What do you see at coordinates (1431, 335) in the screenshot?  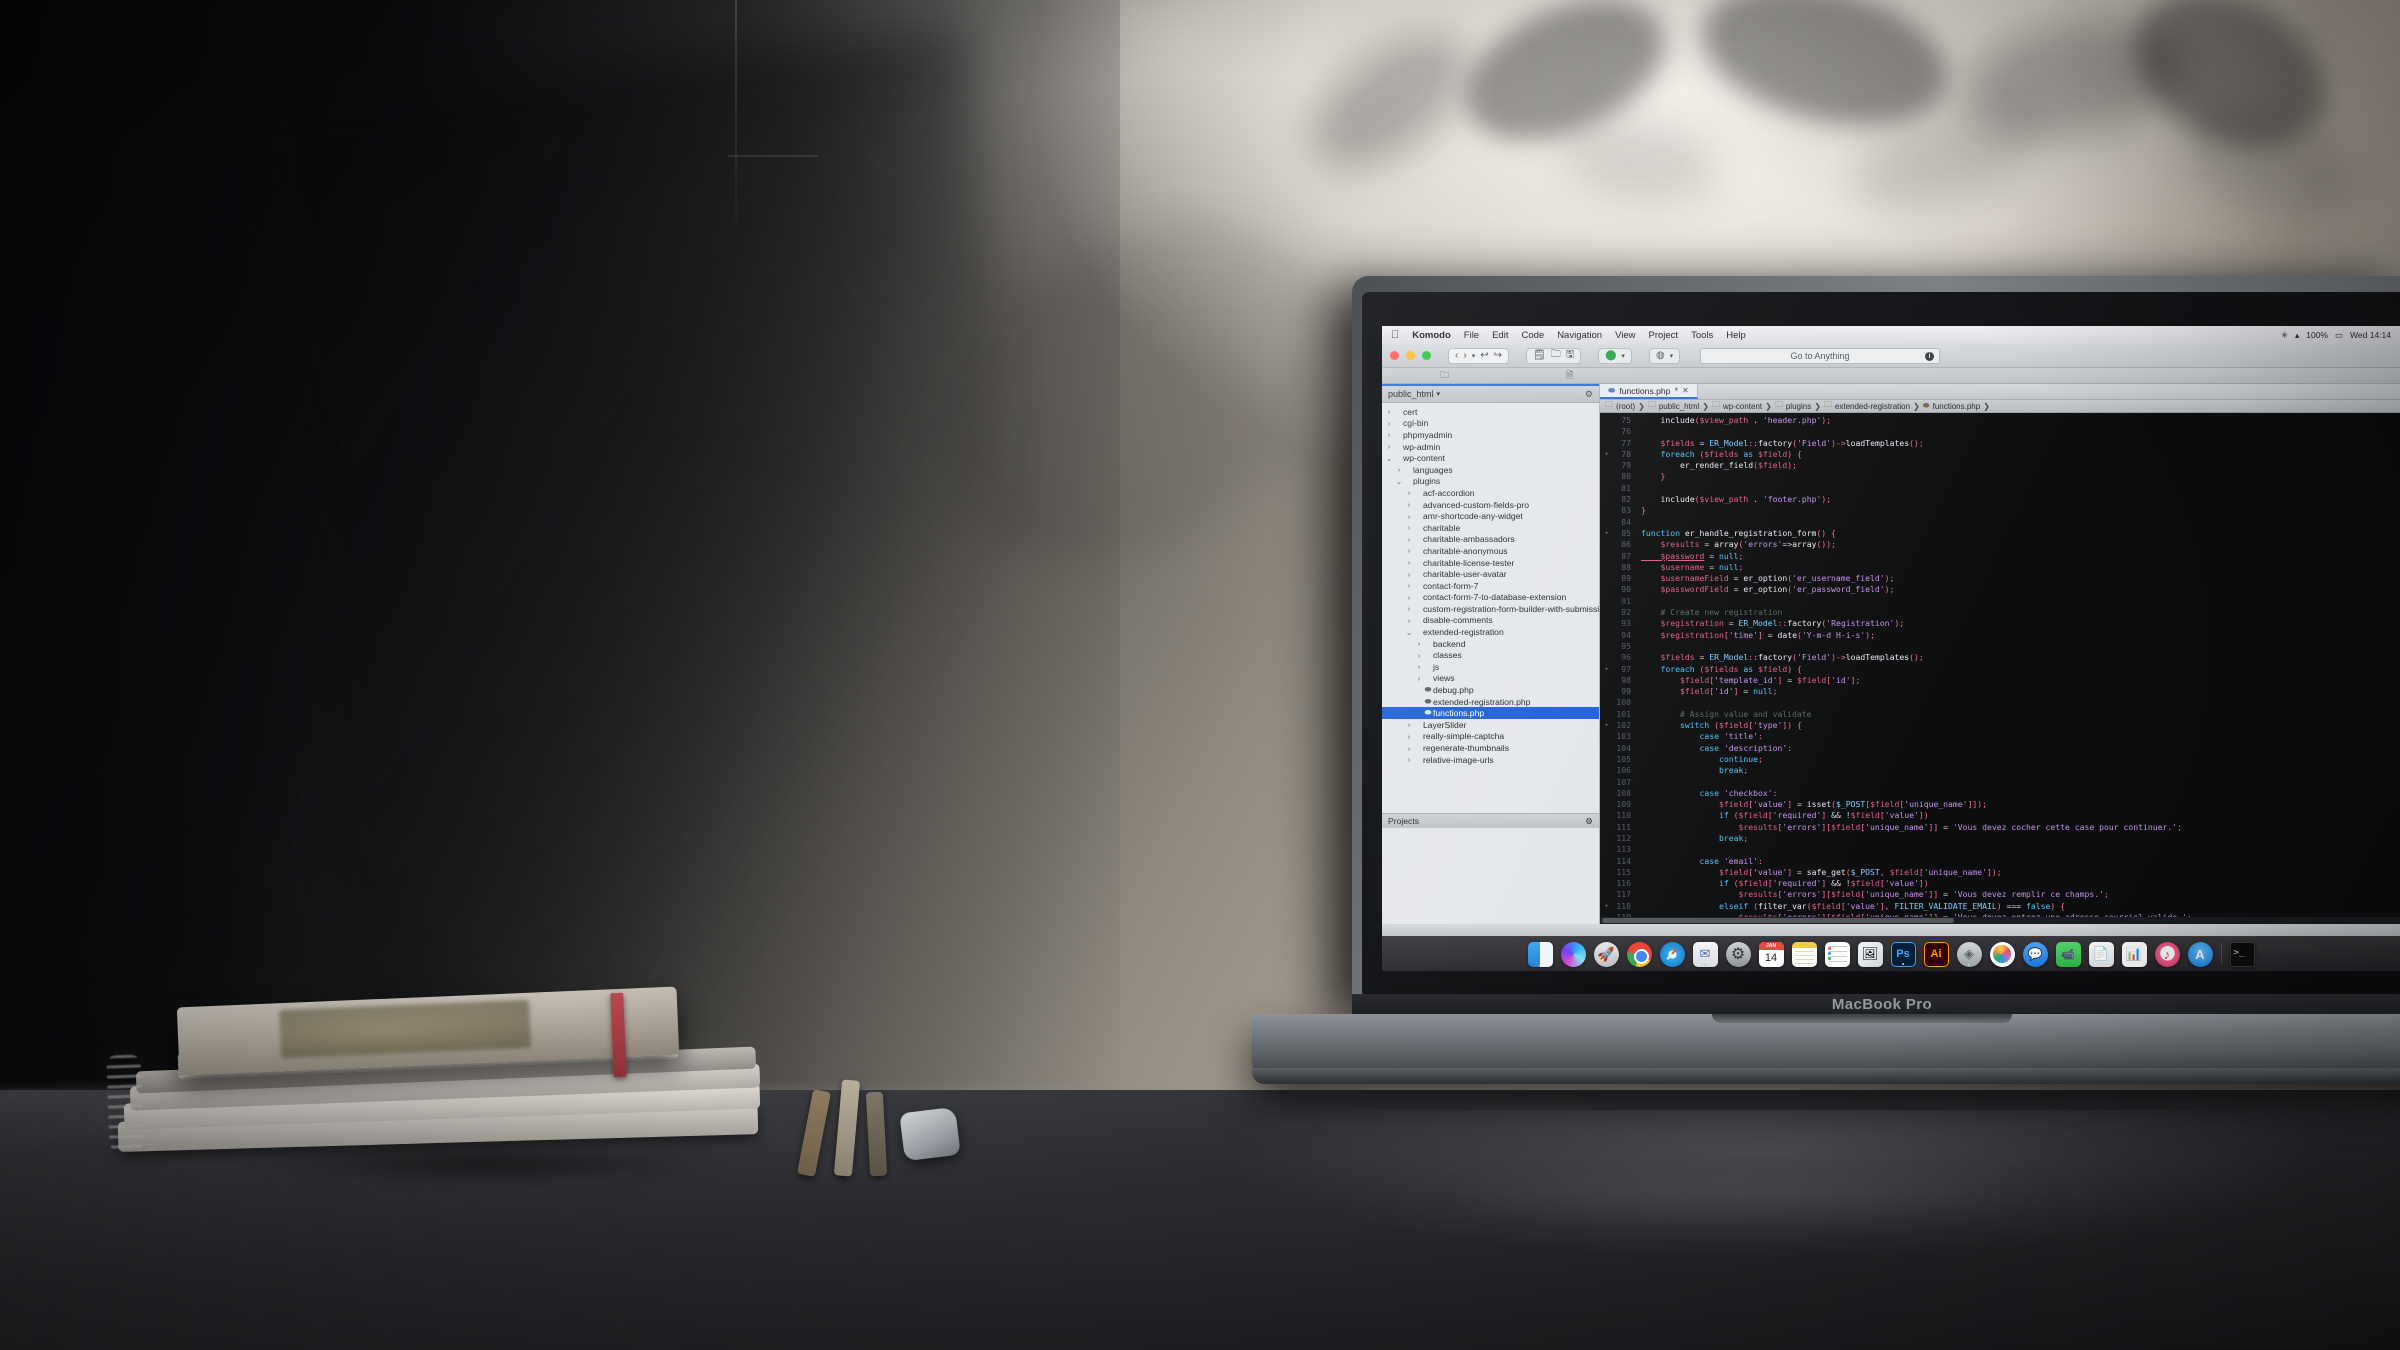 I see `menu-item-komodo: Komodo` at bounding box center [1431, 335].